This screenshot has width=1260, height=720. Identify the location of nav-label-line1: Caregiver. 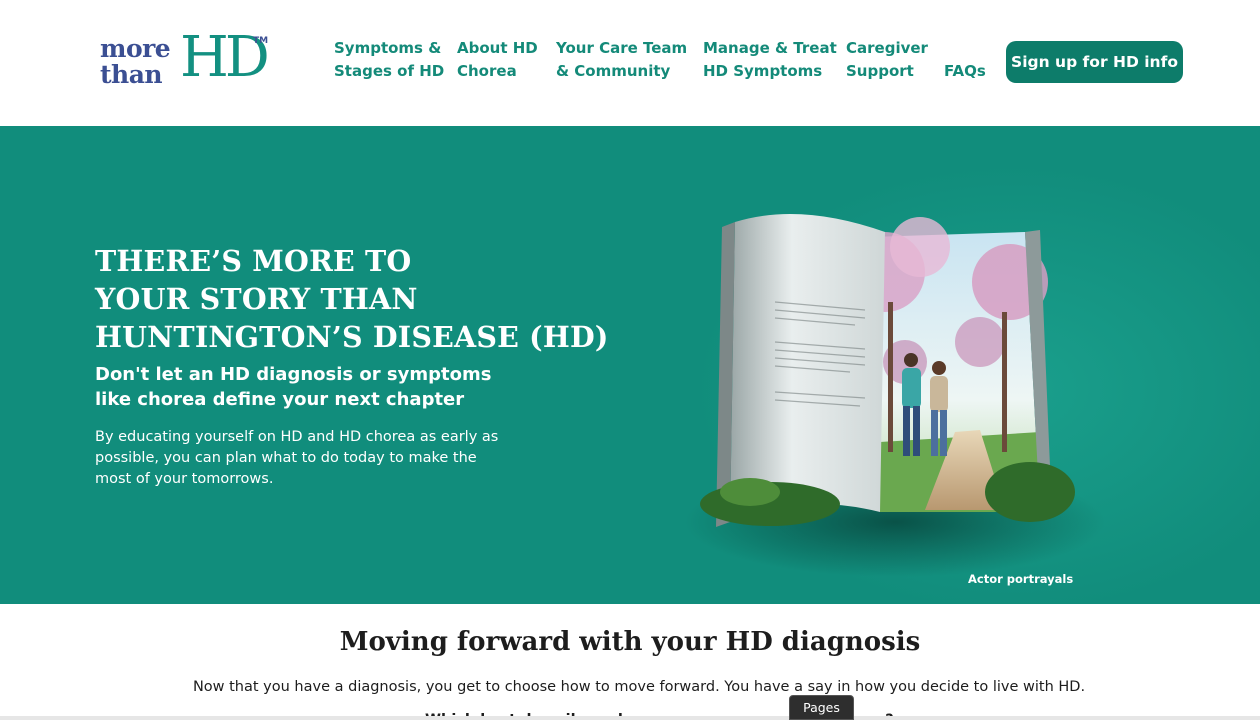
(887, 48).